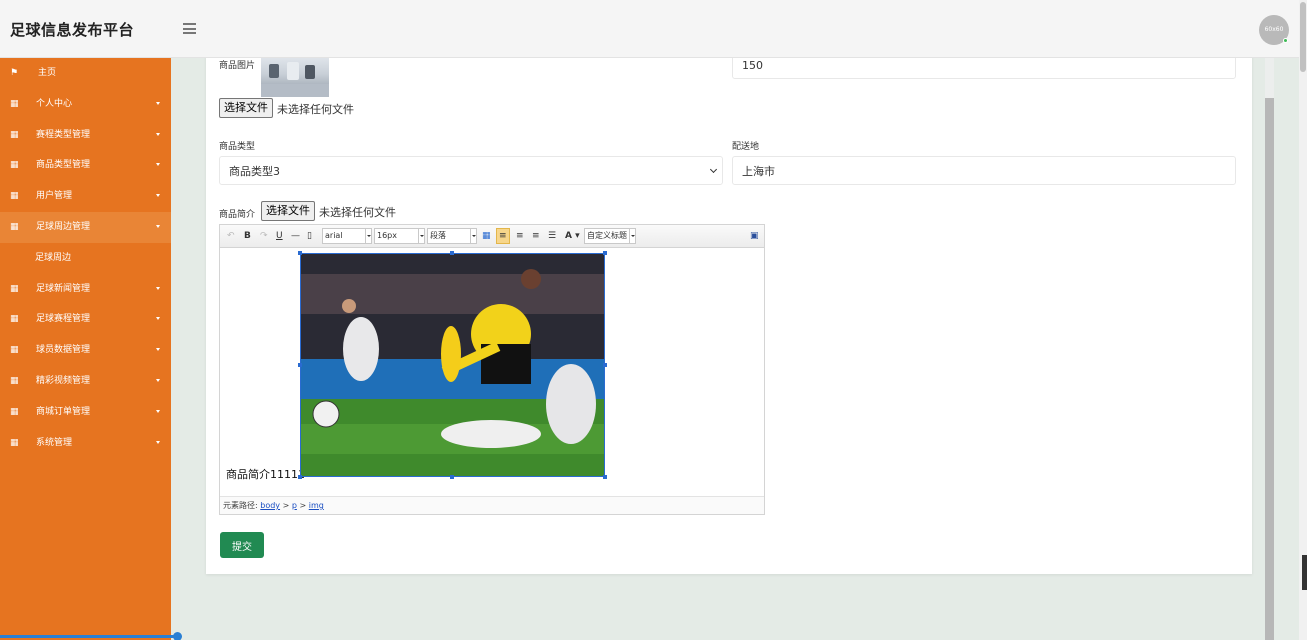 This screenshot has width=1307, height=640. What do you see at coordinates (63, 134) in the screenshot?
I see `sidebar-item-label: 赛程类型管理` at bounding box center [63, 134].